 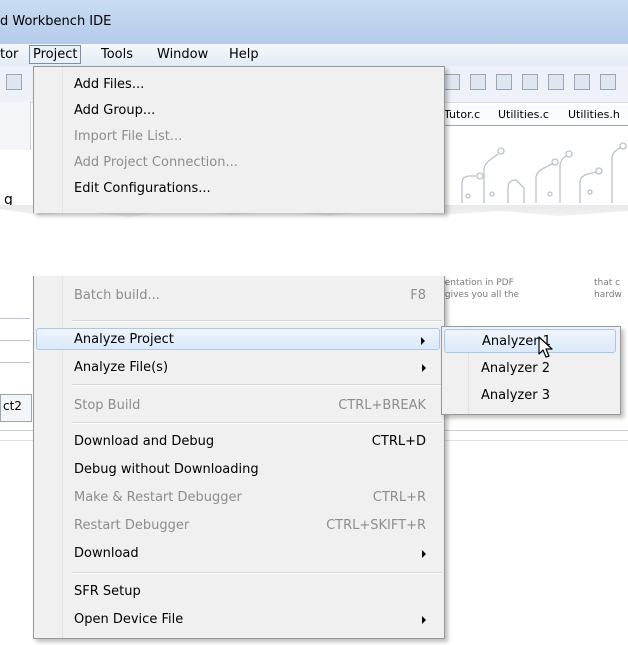 I want to click on menu-item-shortcut: CTRL+R, so click(x=399, y=497).